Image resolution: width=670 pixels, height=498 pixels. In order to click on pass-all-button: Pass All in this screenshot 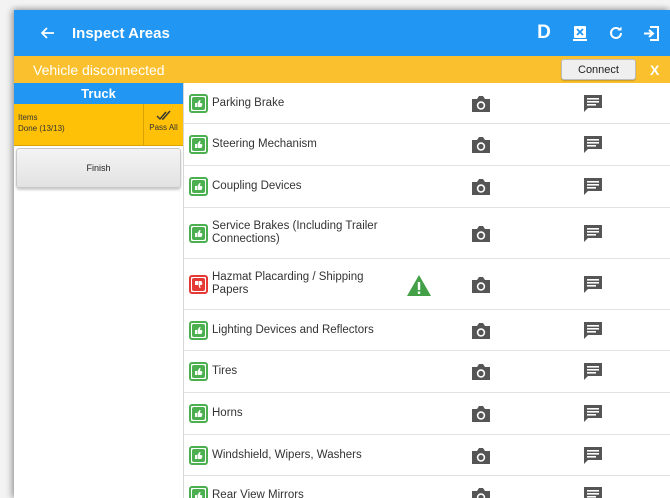, I will do `click(163, 124)`.